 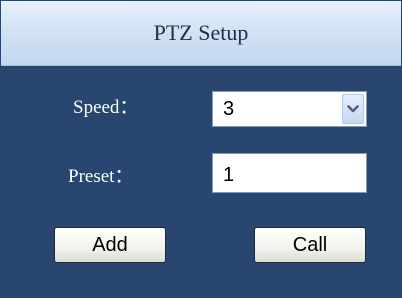 I want to click on add-button: Add, so click(x=110, y=245).